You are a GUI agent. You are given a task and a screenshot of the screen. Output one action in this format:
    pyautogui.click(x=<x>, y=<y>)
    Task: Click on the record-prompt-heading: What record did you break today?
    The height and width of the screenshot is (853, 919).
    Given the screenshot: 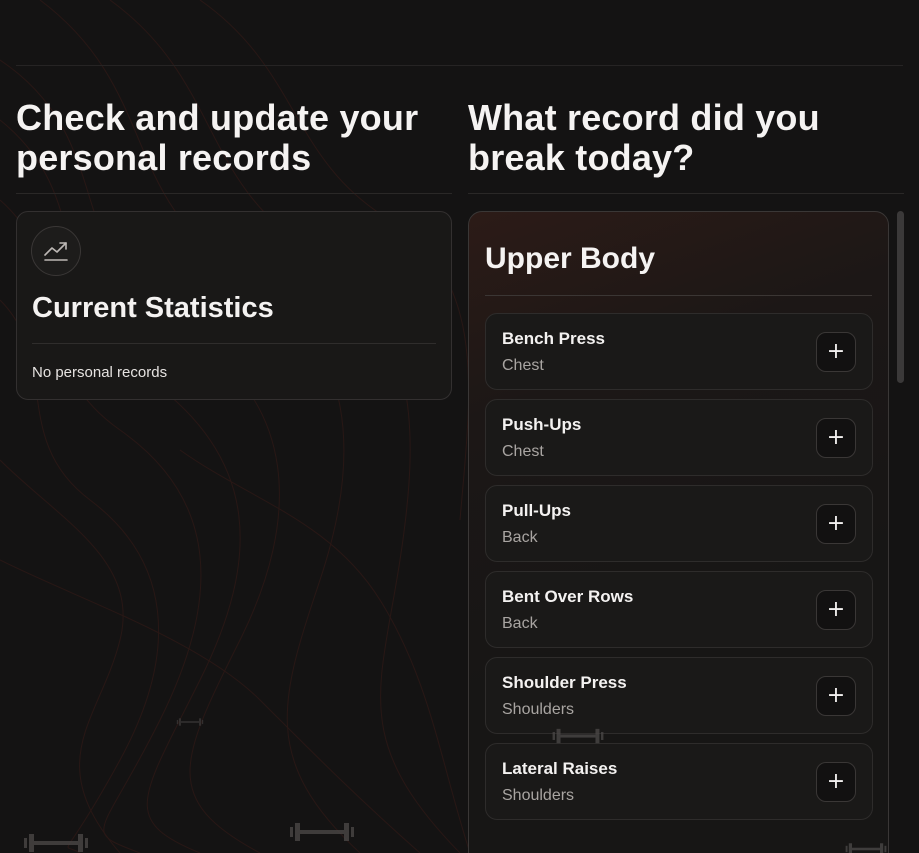 What is the action you would take?
    pyautogui.click(x=644, y=137)
    